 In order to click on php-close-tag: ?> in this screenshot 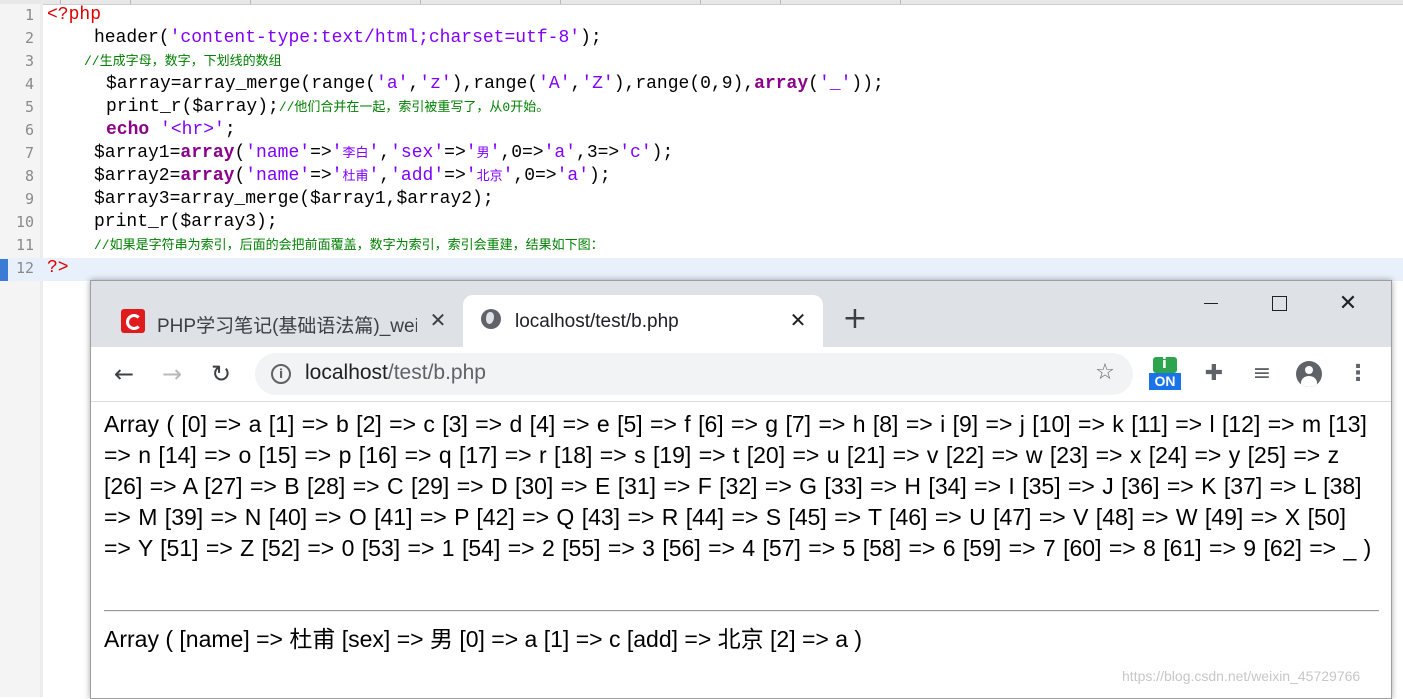, I will do `click(58, 268)`.